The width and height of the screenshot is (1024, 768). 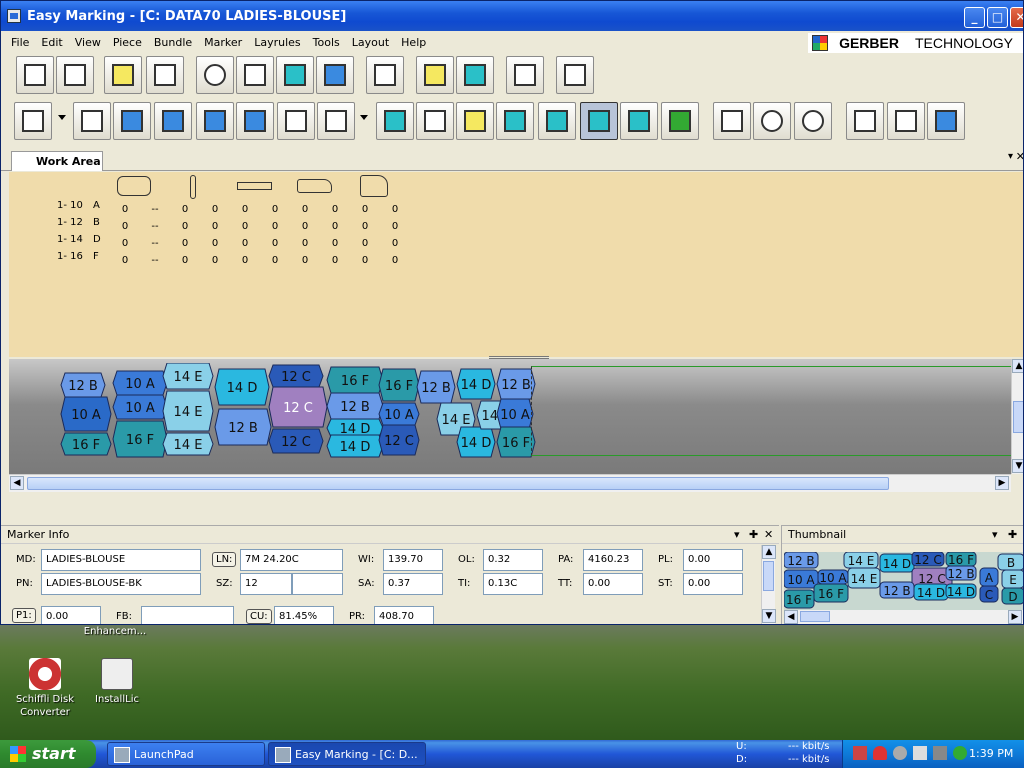 What do you see at coordinates (336, 121) in the screenshot?
I see `rotate-45-button` at bounding box center [336, 121].